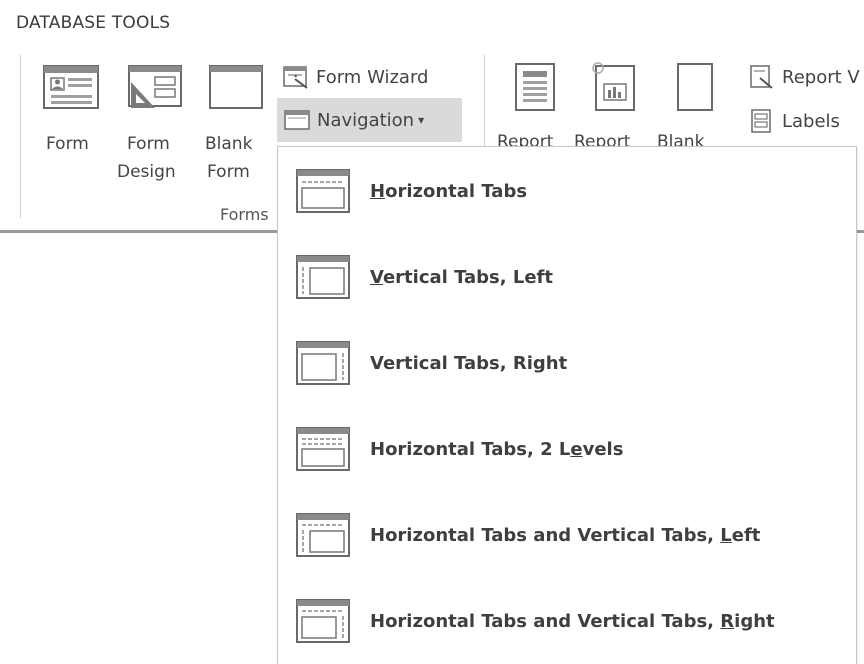  I want to click on blank-form-button: Blank Form, so click(235, 122).